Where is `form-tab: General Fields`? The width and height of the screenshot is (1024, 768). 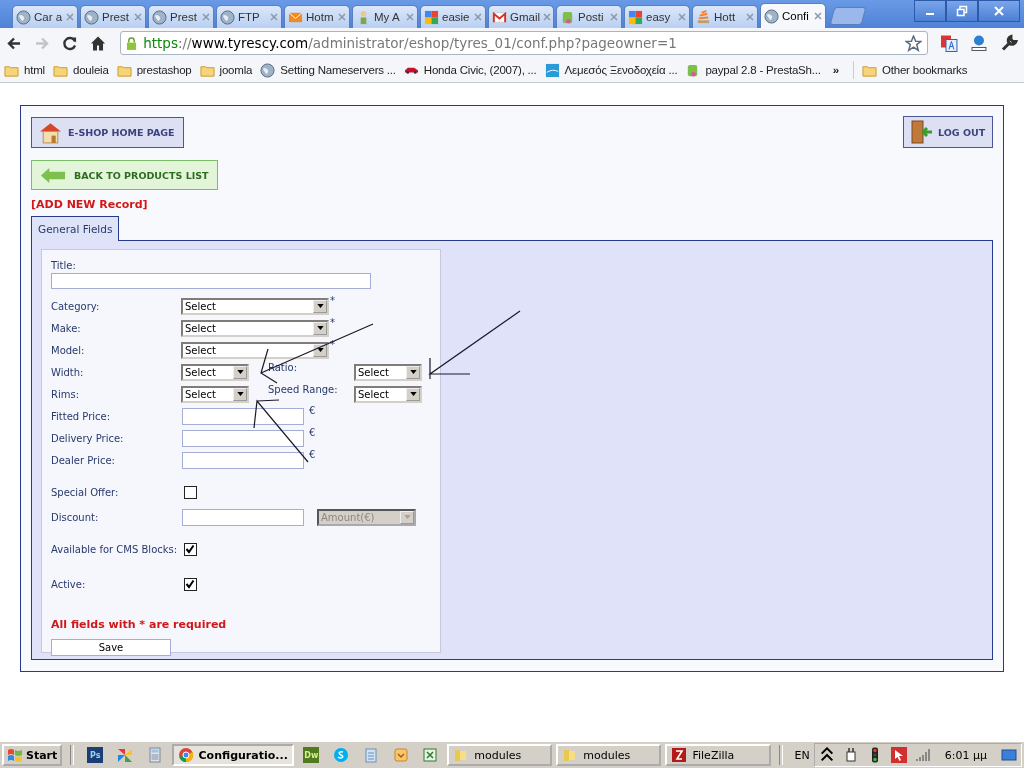
form-tab: General Fields is located at coordinates (75, 228).